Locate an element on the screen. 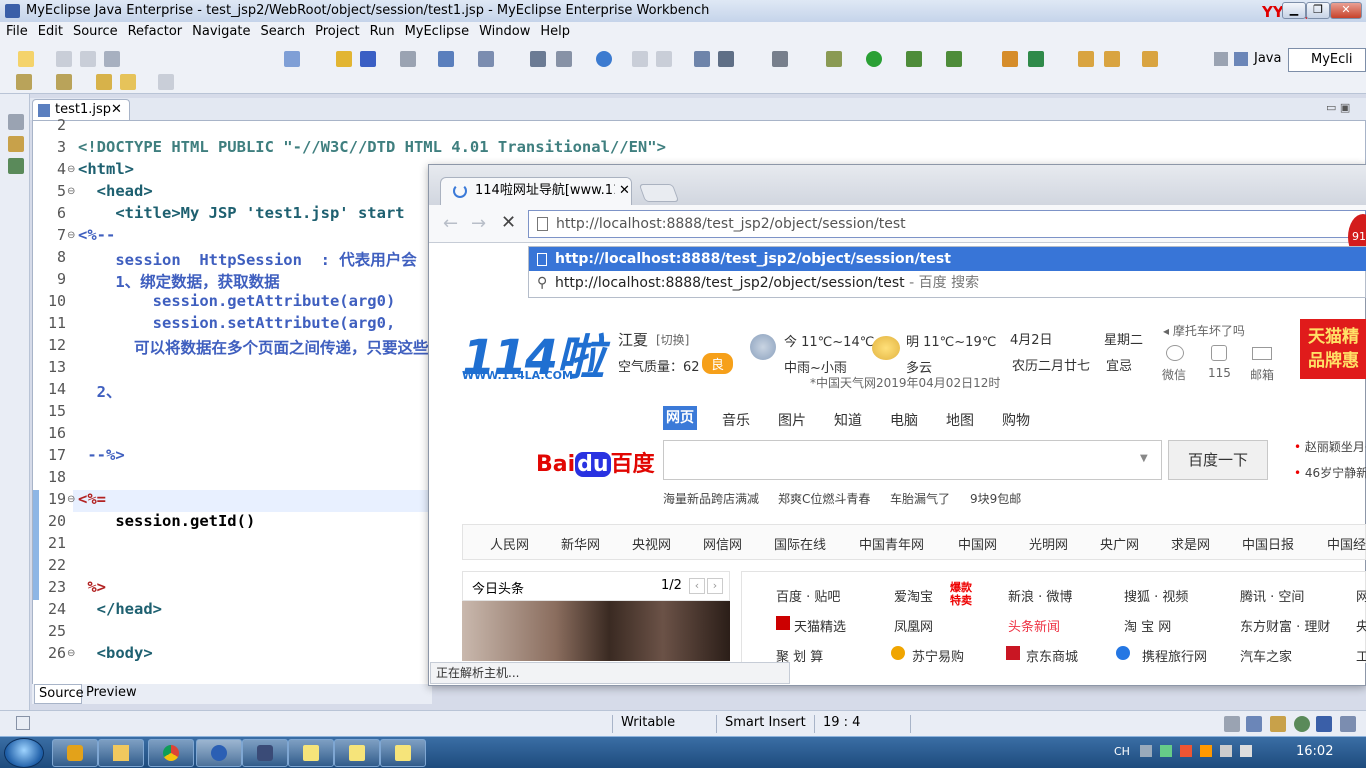  minimize-button: ▁ is located at coordinates (1294, 10).